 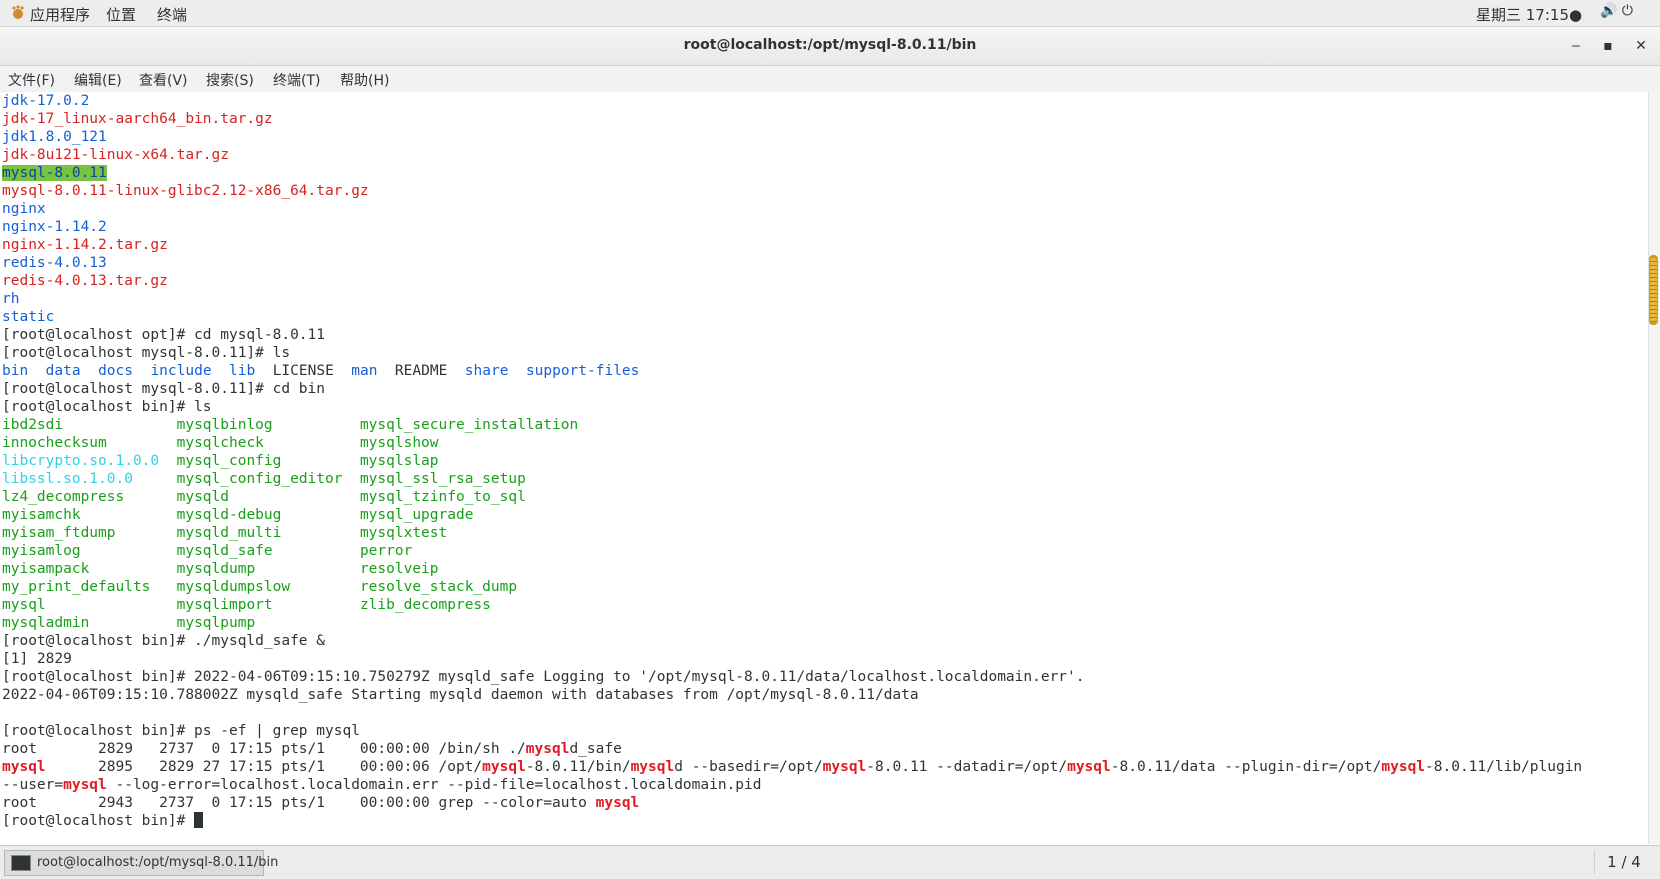 What do you see at coordinates (399, 461) in the screenshot?
I see `terminal-text-segment: mysqlslap` at bounding box center [399, 461].